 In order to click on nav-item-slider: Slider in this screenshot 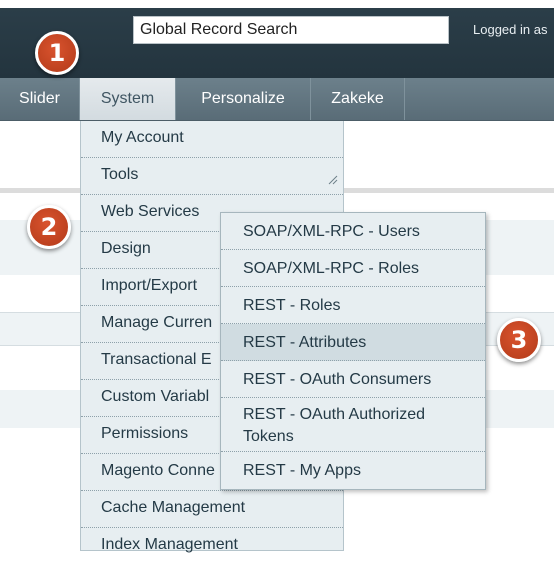, I will do `click(40, 99)`.